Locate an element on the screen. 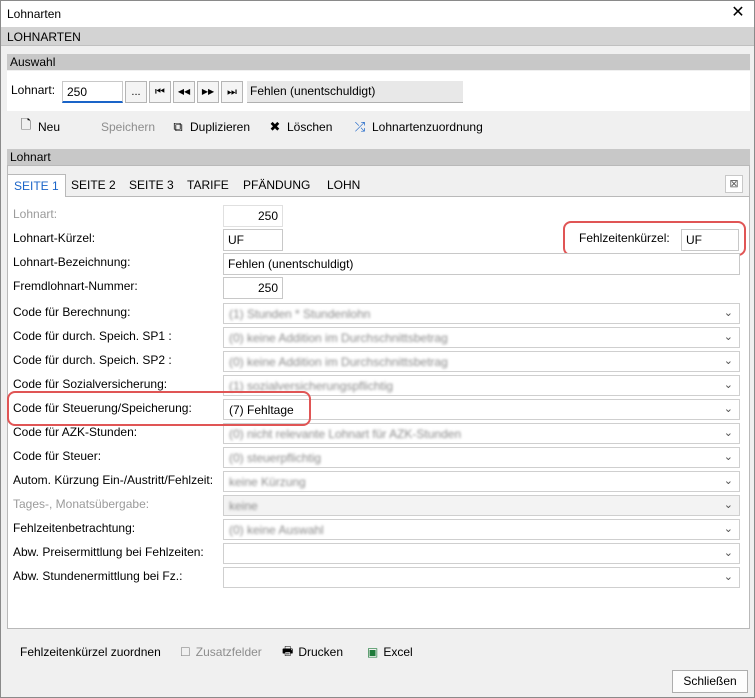  kuerzel-field: UF is located at coordinates (253, 240).